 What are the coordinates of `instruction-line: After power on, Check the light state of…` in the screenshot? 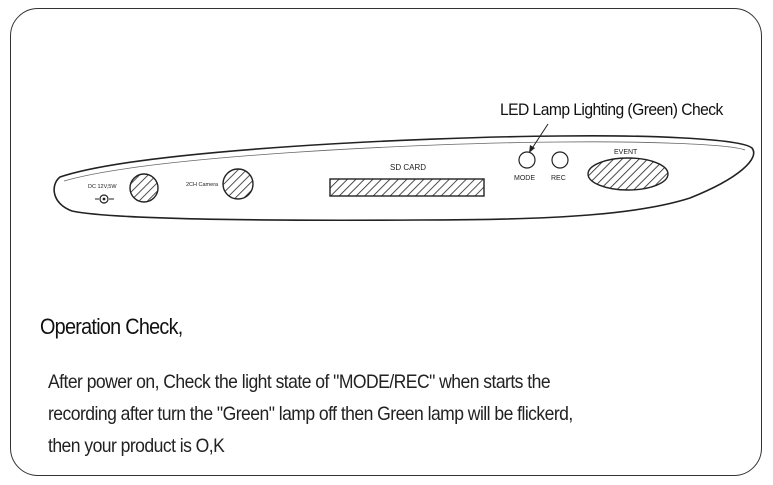 It's located at (299, 382).